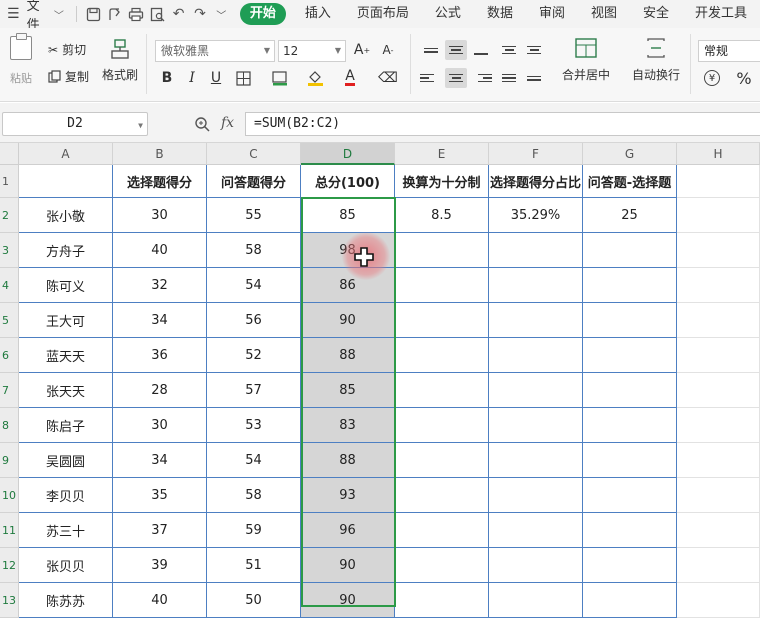 This screenshot has width=760, height=618. What do you see at coordinates (348, 530) in the screenshot?
I see `data-cell-col-d: 96` at bounding box center [348, 530].